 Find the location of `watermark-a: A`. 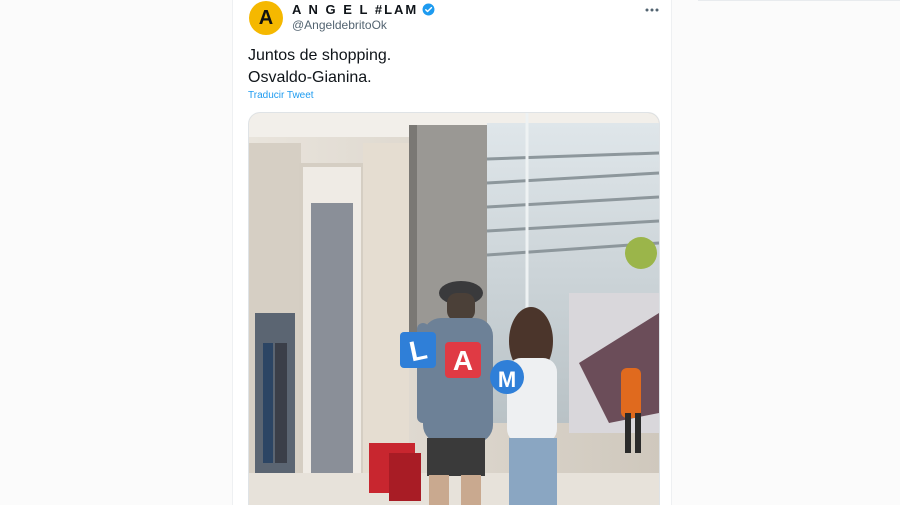

watermark-a: A is located at coordinates (463, 360).